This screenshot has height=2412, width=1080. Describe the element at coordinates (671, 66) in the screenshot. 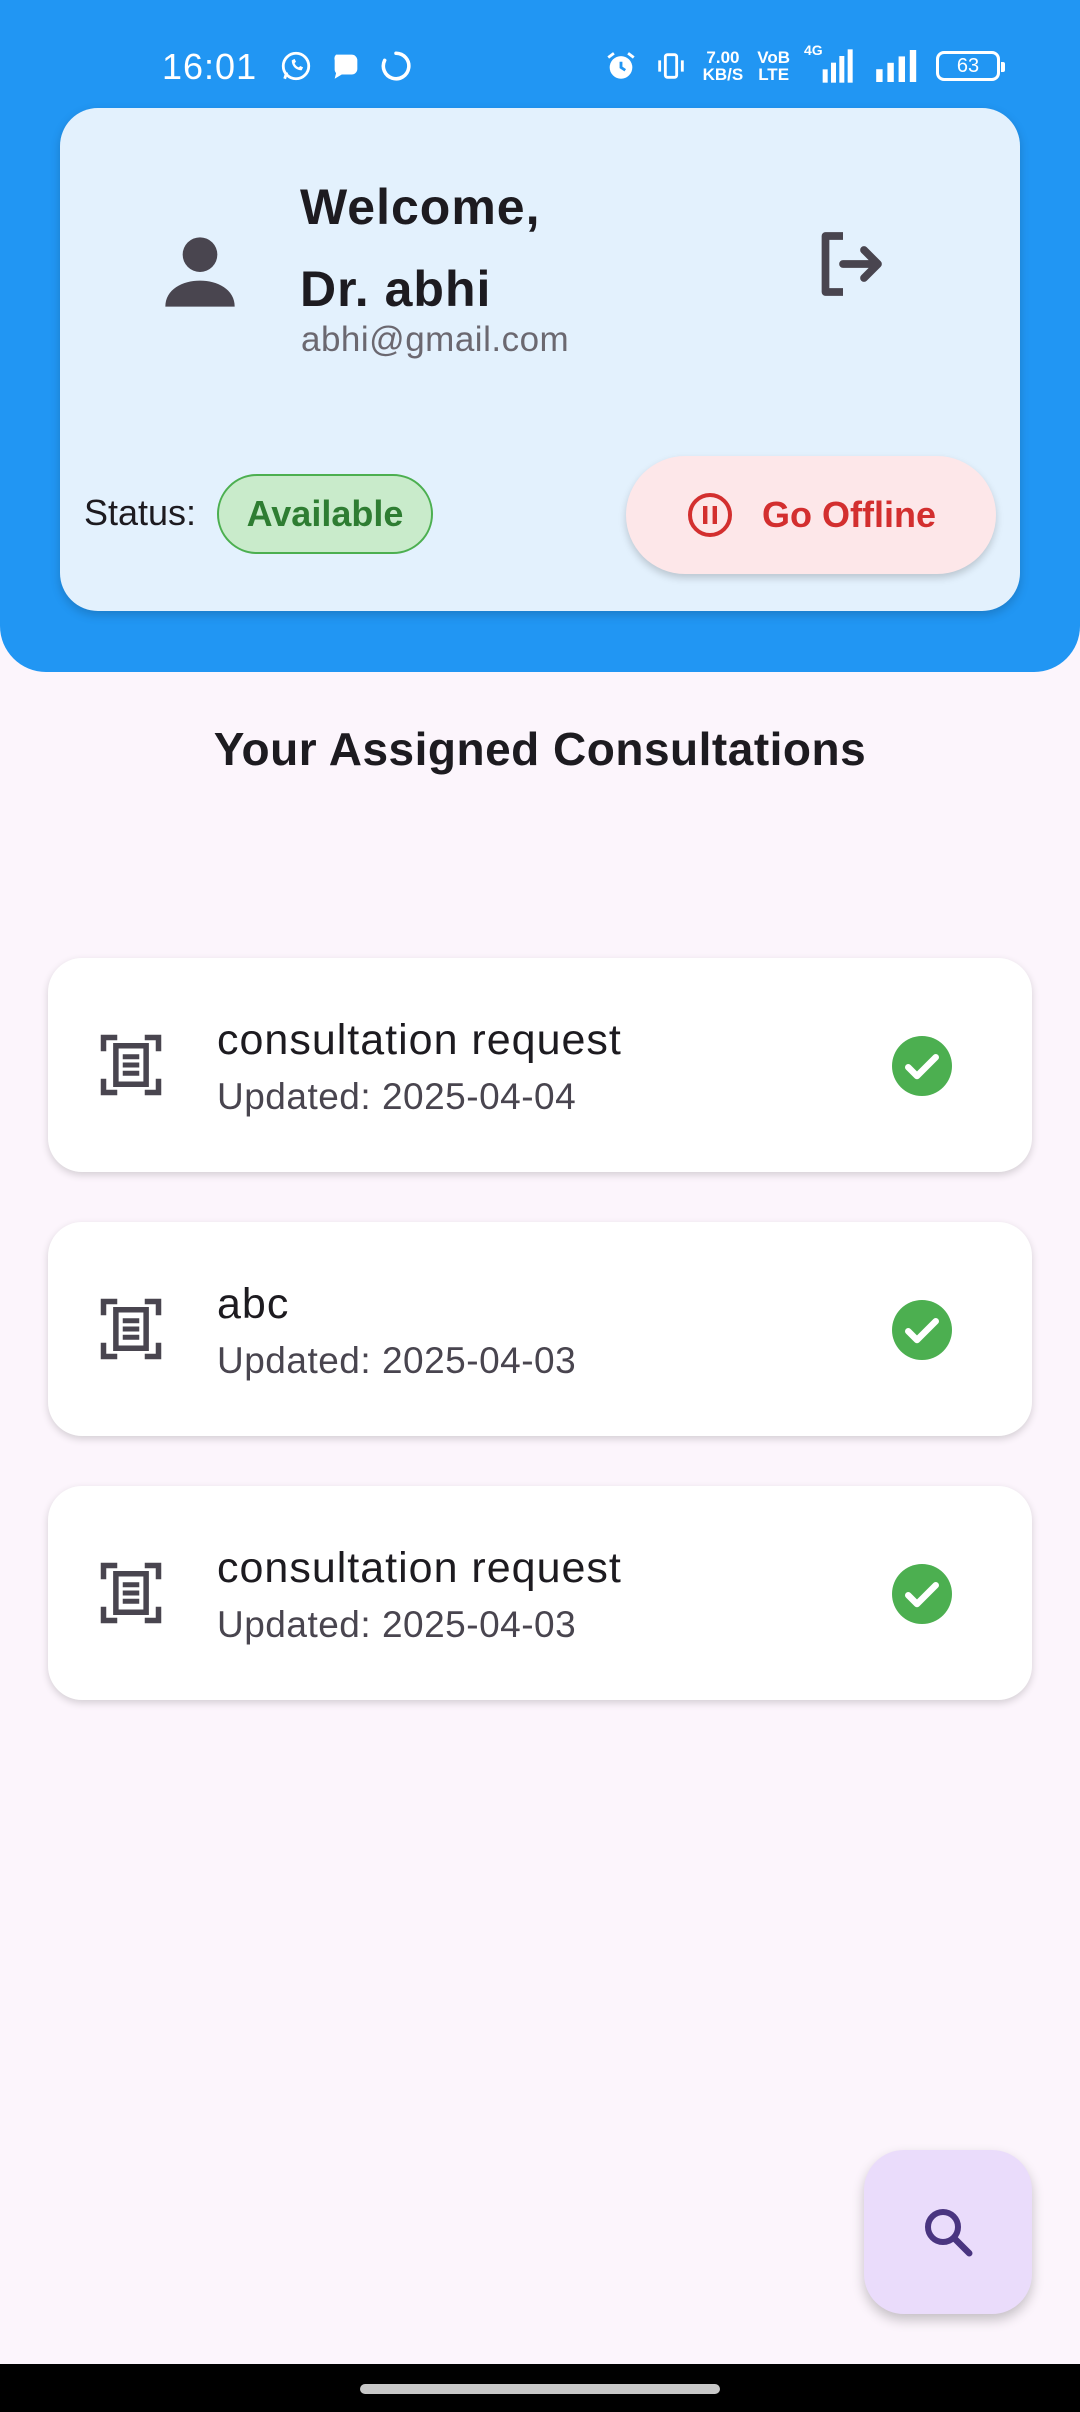

I see `vibrate-icon` at that location.